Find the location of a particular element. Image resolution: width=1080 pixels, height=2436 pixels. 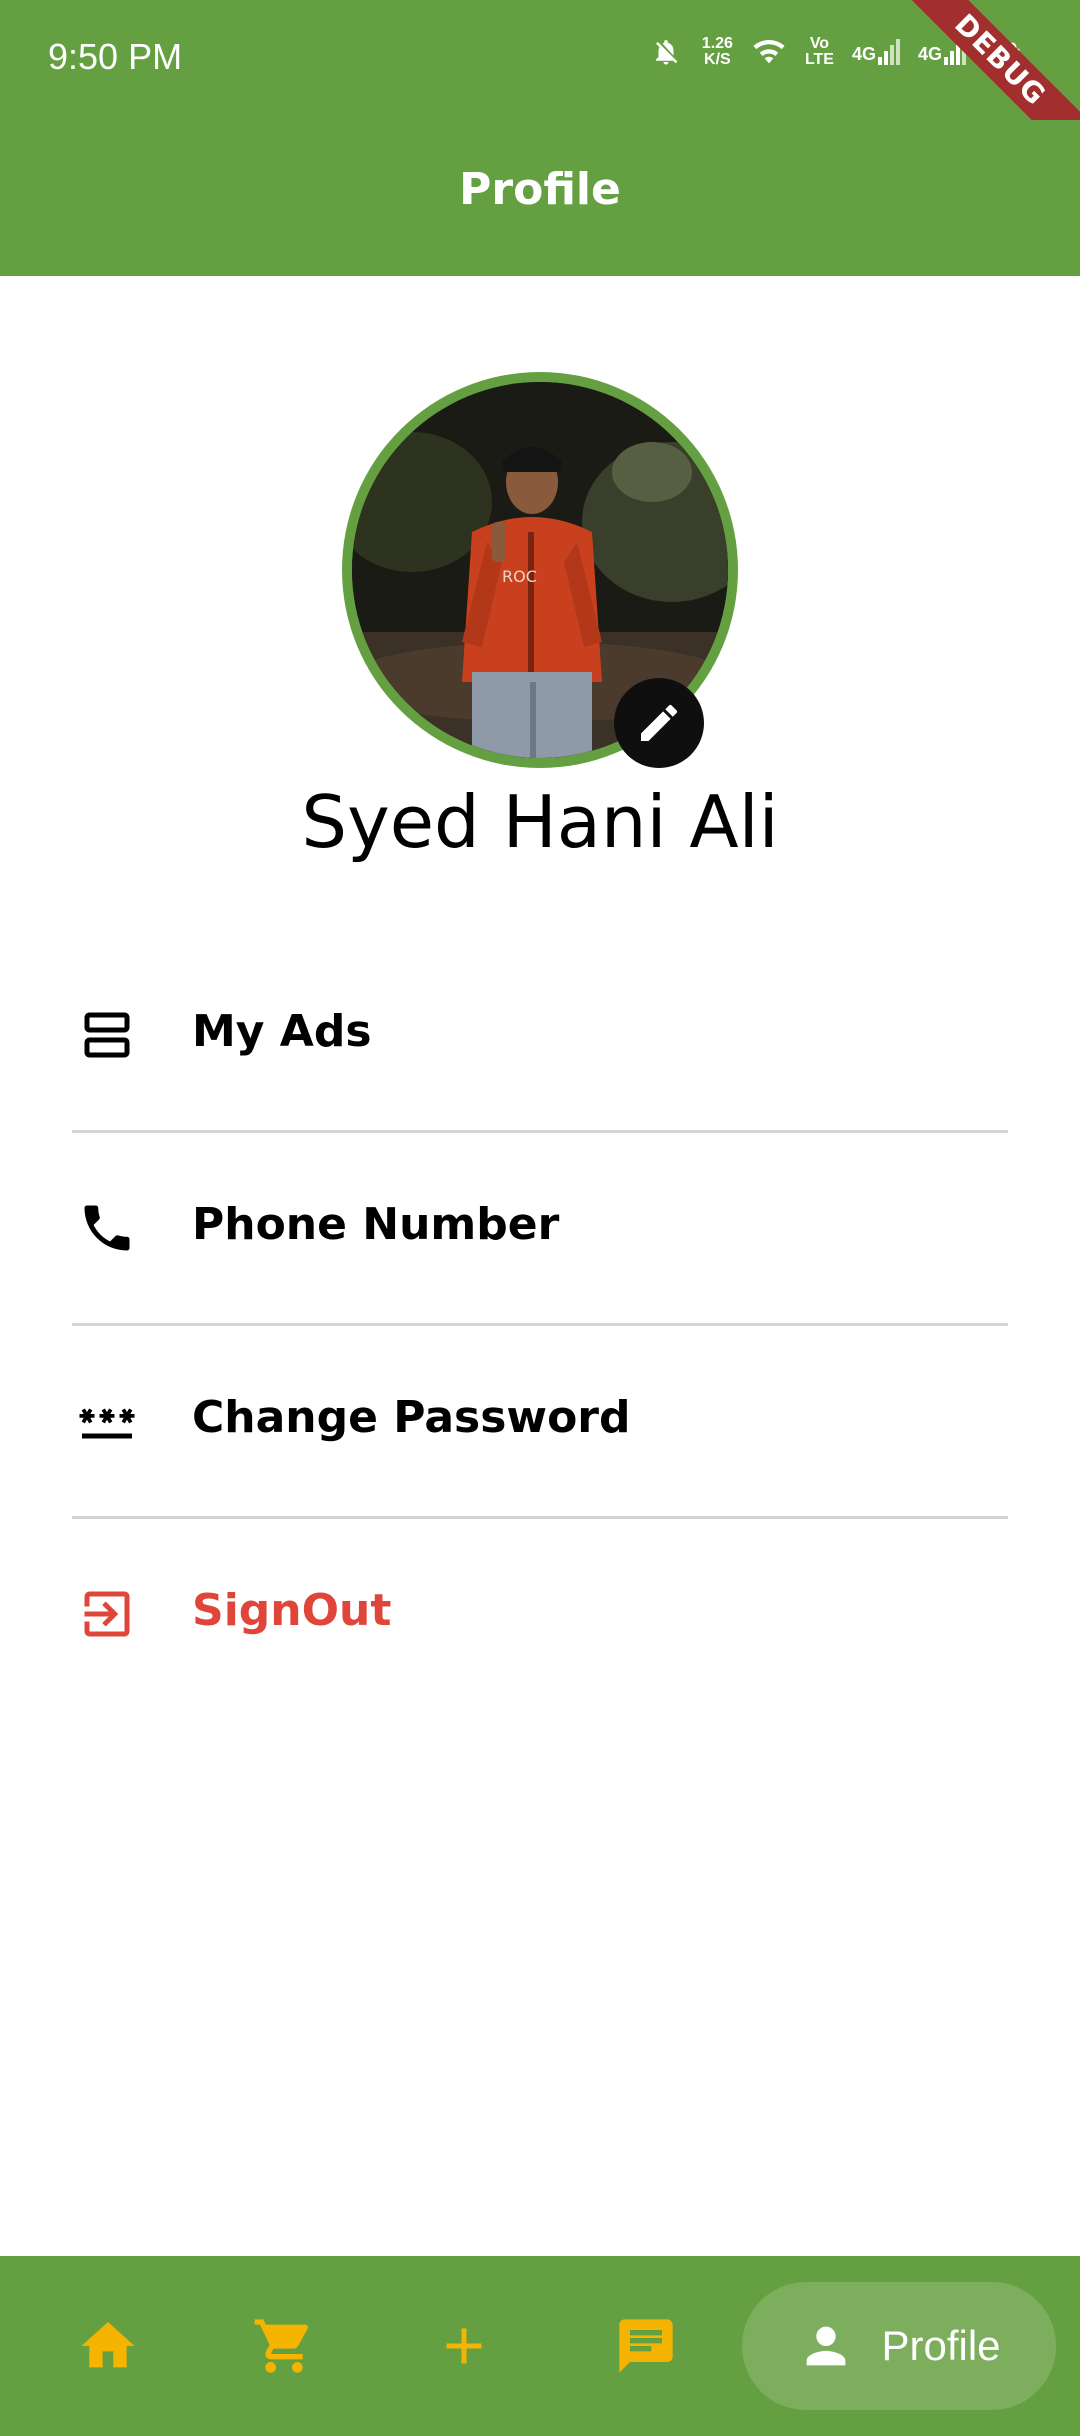

chat-icon is located at coordinates (646, 2346).